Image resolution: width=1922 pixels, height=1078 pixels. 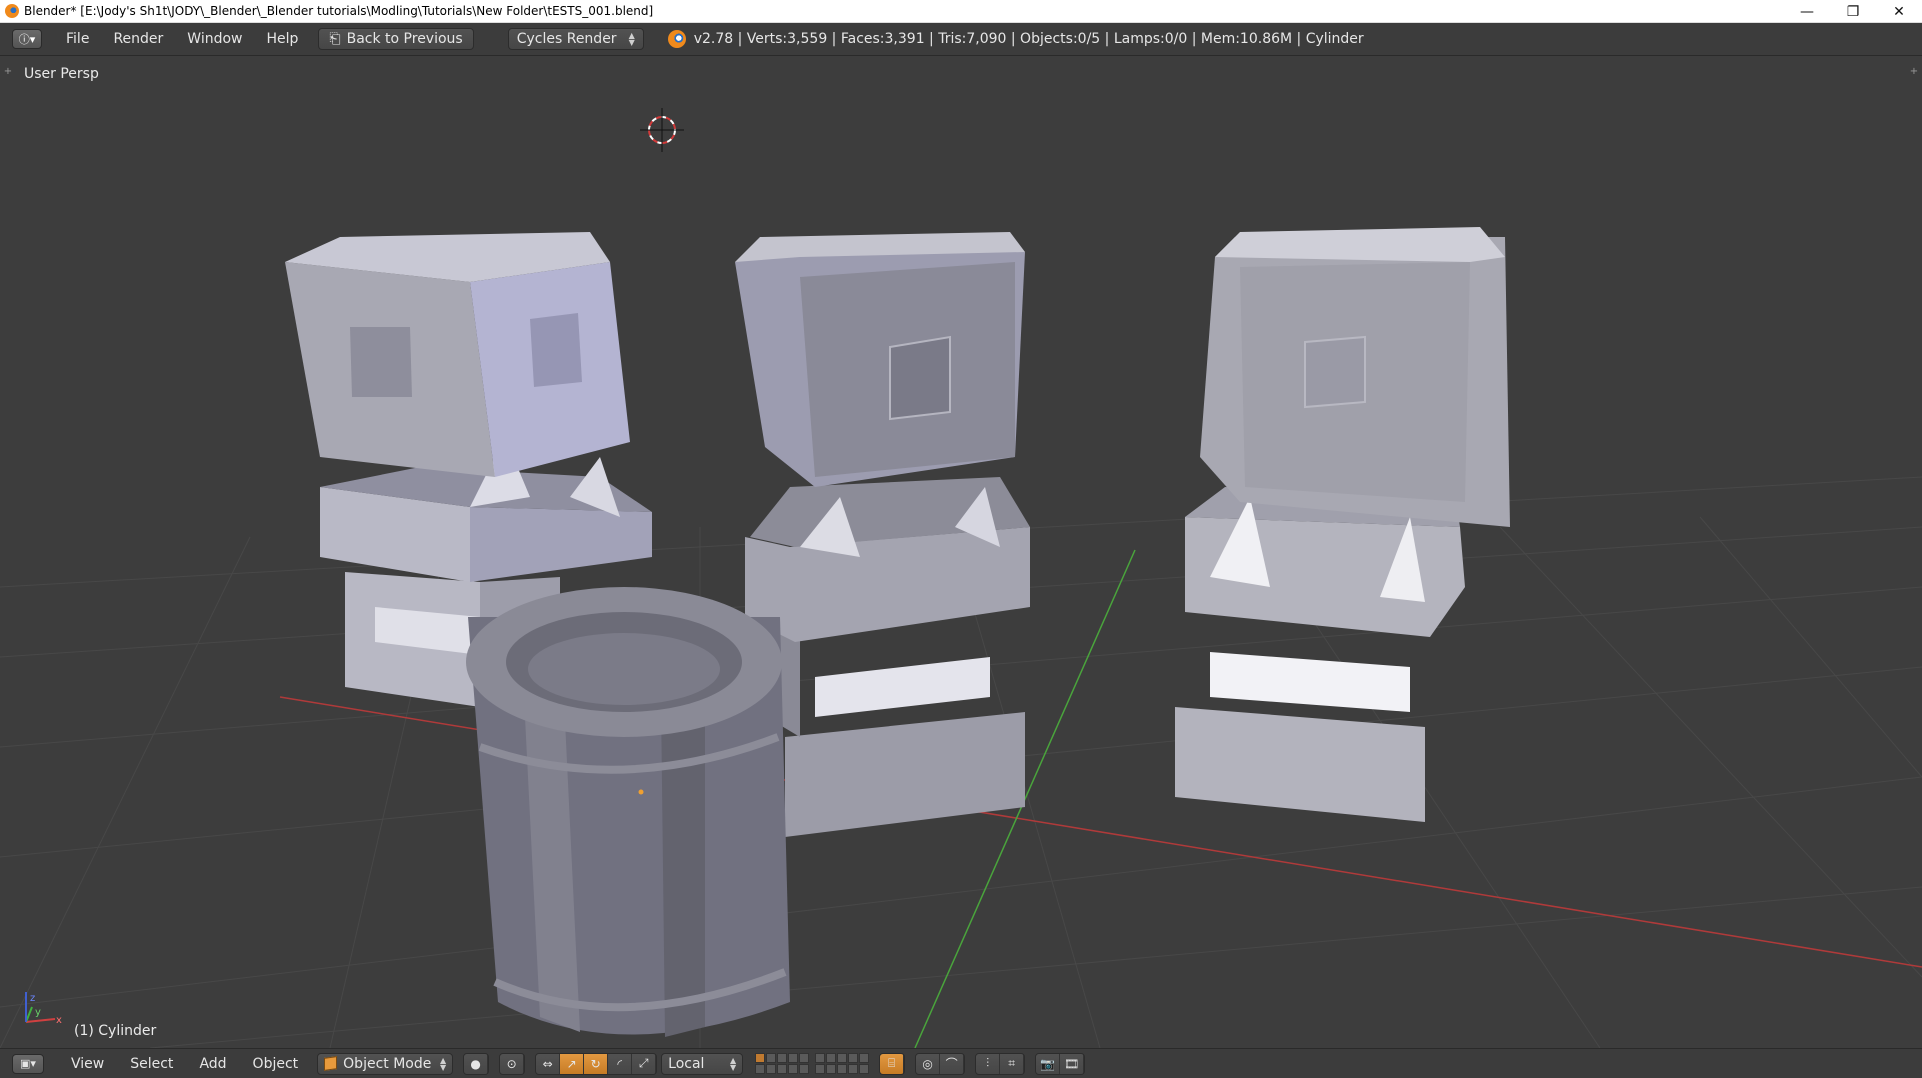 I want to click on pivot-point-icon: ⊙, so click(x=512, y=1063).